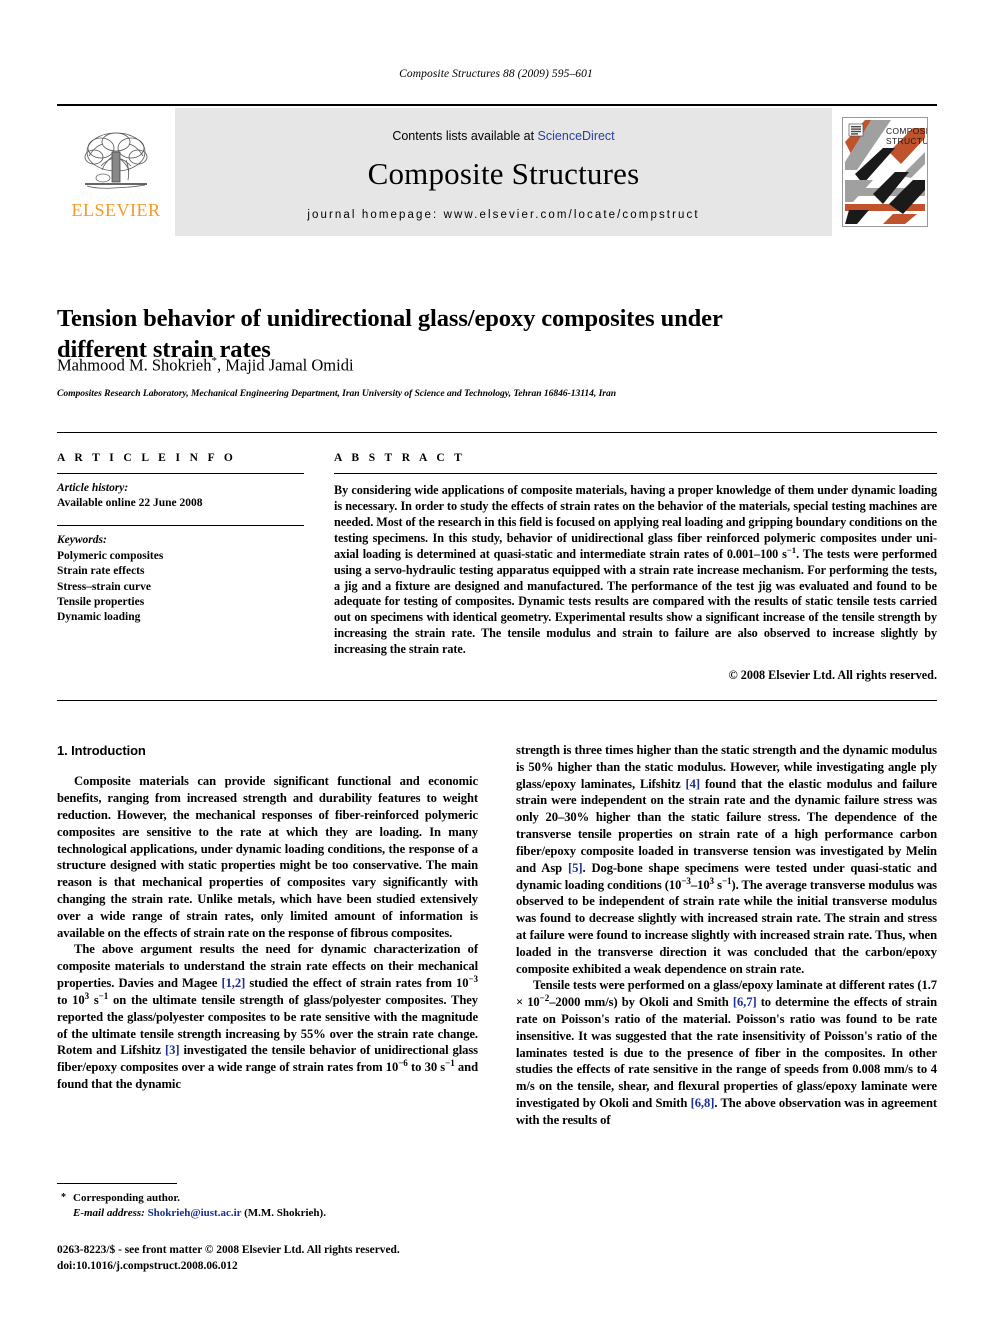 Image resolution: width=992 pixels, height=1323 pixels. Describe the element at coordinates (82, 540) in the screenshot. I see `keywords-label: Keywords:` at that location.